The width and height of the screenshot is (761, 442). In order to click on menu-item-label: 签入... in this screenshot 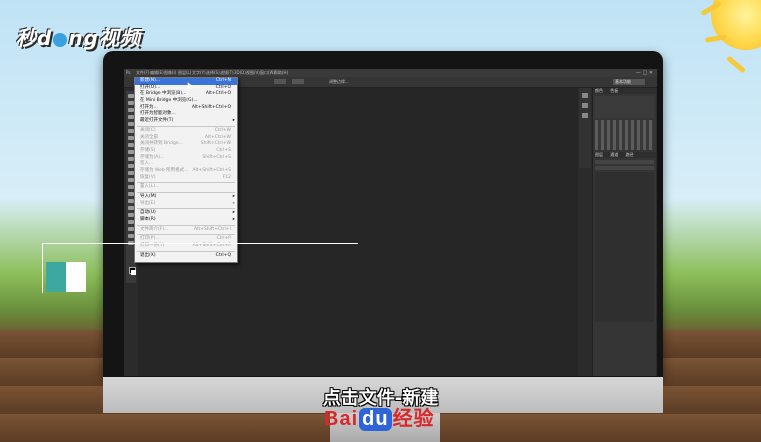, I will do `click(147, 164)`.